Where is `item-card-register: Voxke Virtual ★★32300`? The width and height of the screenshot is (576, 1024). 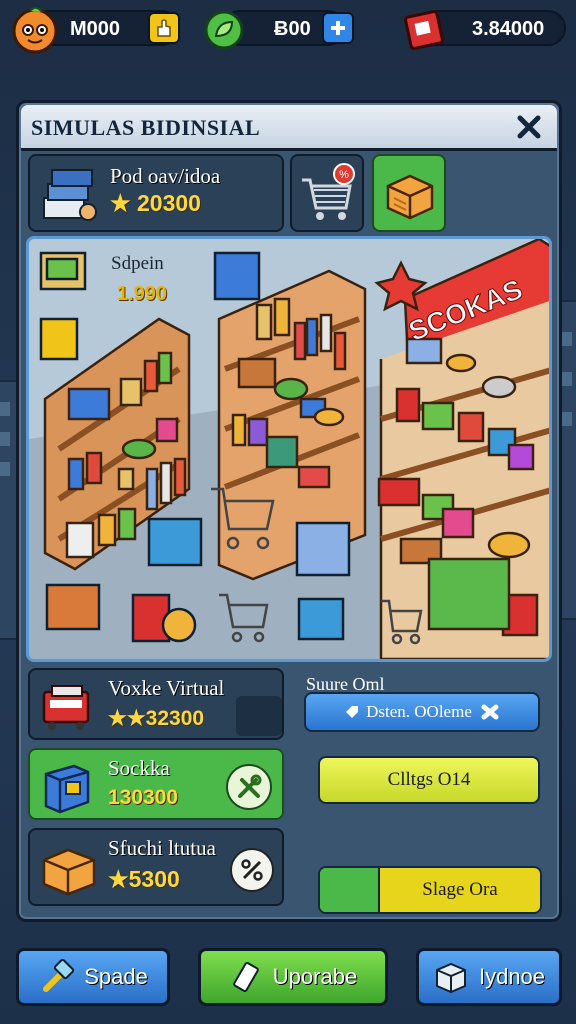 item-card-register: Voxke Virtual ★★32300 is located at coordinates (156, 704).